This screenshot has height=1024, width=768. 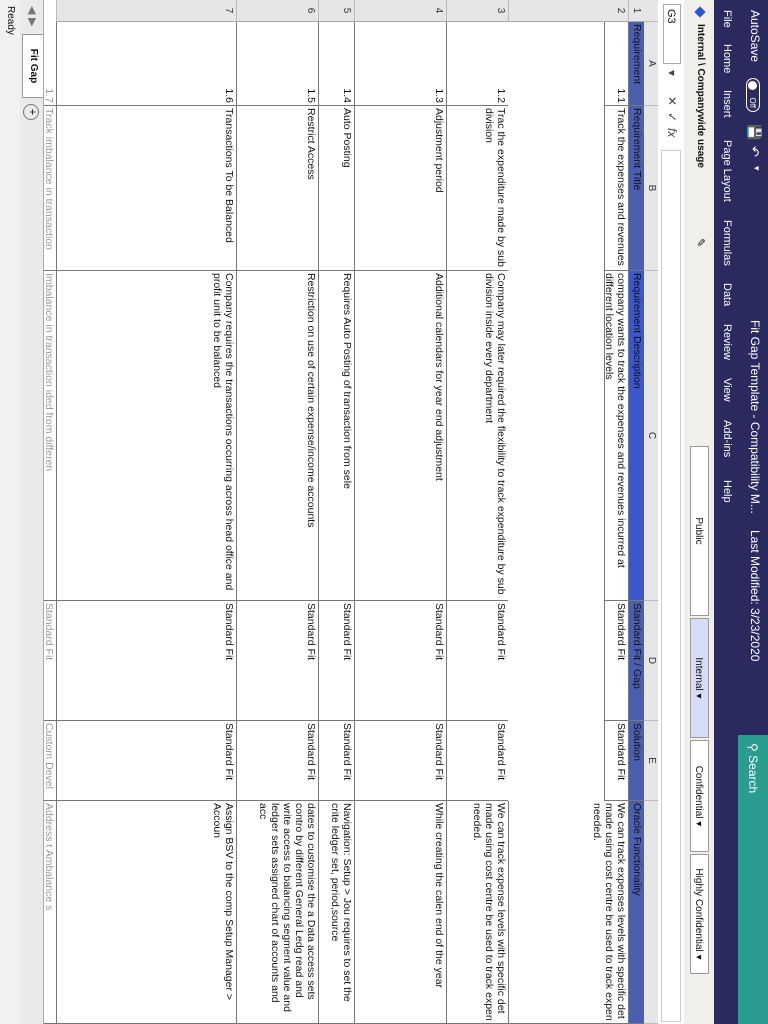 I want to click on customize-toolbar-icon: ▾, so click(x=756, y=168).